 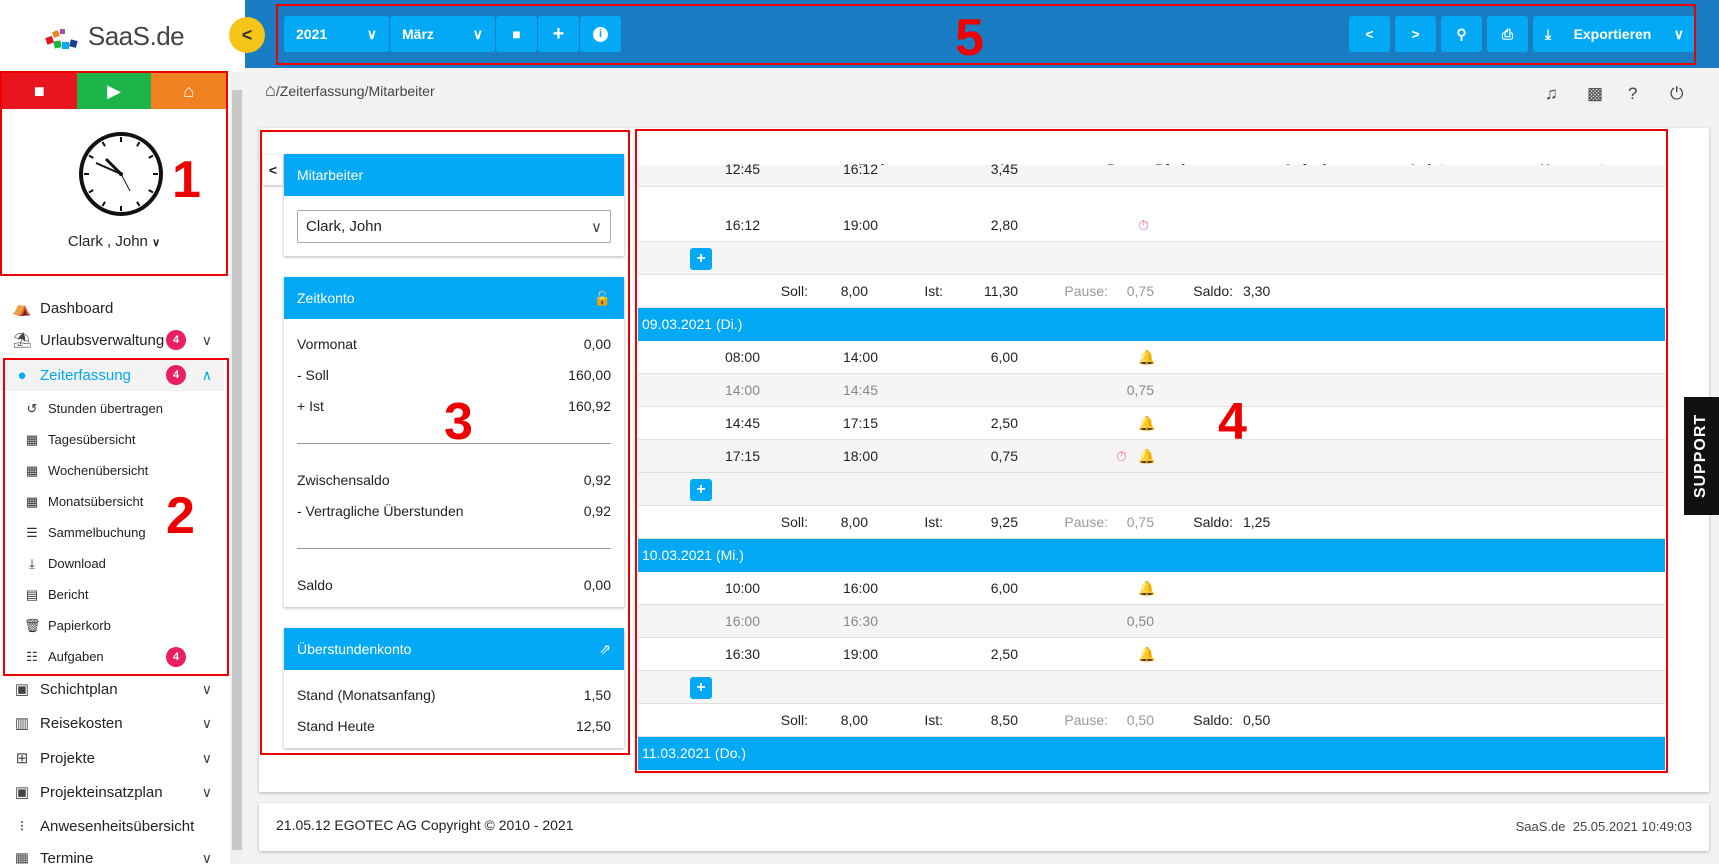 What do you see at coordinates (1632, 94) in the screenshot?
I see `help-icon: ?` at bounding box center [1632, 94].